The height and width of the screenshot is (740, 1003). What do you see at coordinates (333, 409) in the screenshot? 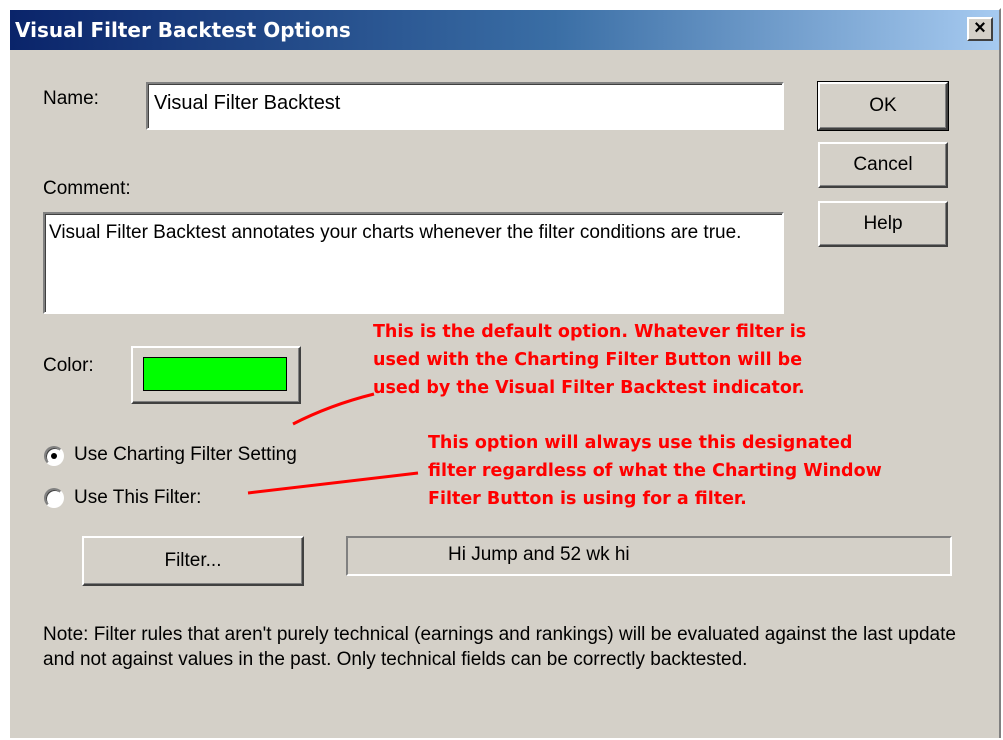
I see `annotation-arrow-default` at bounding box center [333, 409].